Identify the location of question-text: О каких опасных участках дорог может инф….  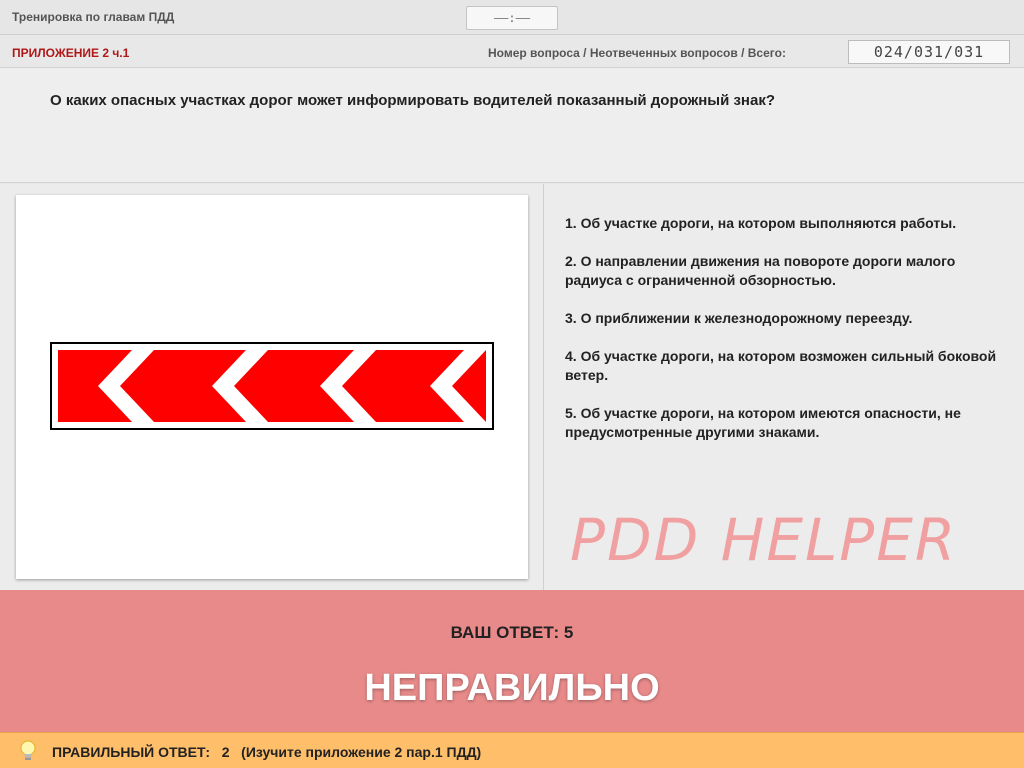
(413, 100).